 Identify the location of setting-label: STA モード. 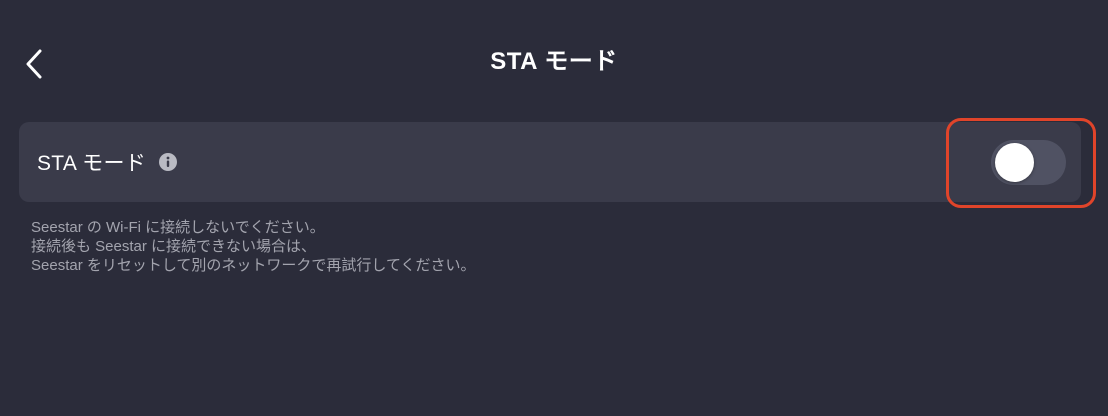
(92, 163).